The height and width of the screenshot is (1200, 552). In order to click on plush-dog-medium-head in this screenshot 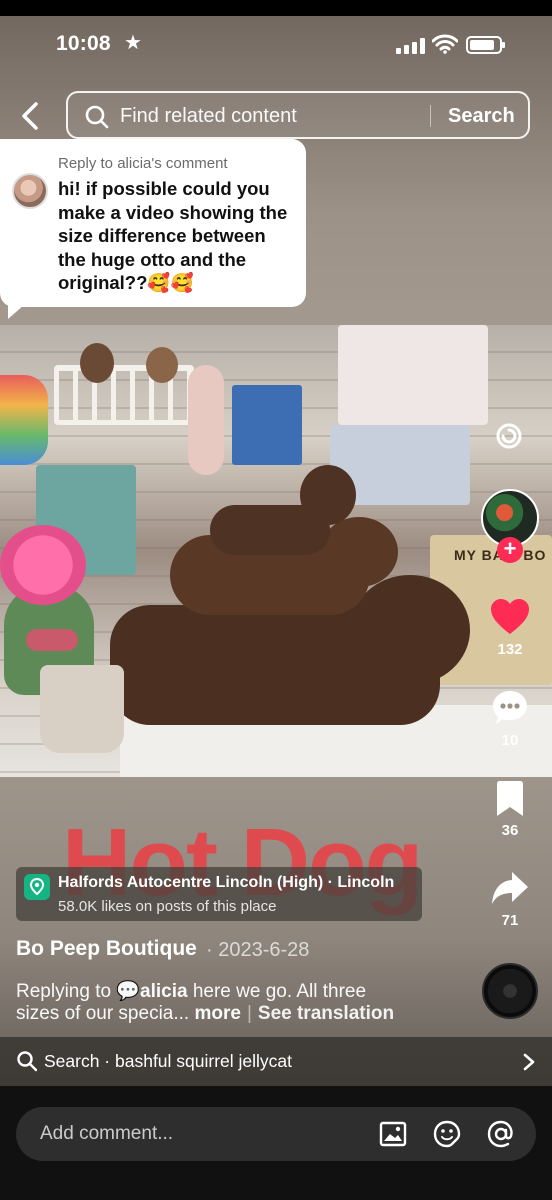, I will do `click(359, 552)`.